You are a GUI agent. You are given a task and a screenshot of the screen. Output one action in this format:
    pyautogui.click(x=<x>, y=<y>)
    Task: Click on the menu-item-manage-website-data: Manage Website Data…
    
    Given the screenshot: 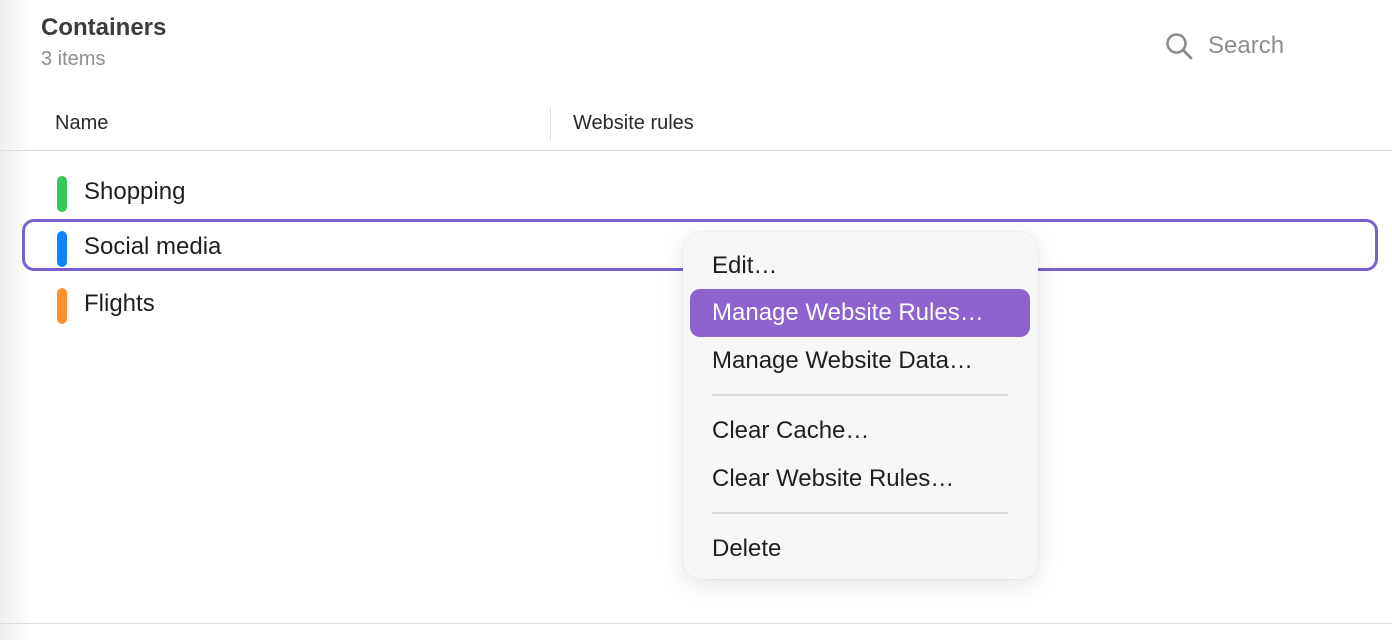 What is the action you would take?
    pyautogui.click(x=860, y=361)
    